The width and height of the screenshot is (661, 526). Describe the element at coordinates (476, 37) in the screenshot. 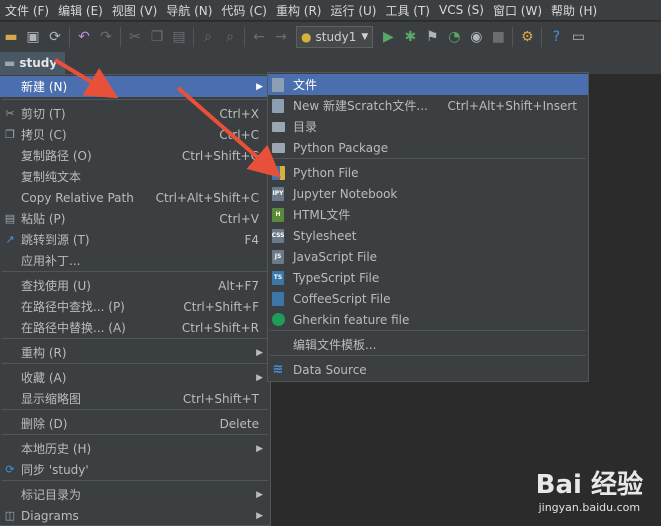

I see `concurrency-icon: ◉` at that location.